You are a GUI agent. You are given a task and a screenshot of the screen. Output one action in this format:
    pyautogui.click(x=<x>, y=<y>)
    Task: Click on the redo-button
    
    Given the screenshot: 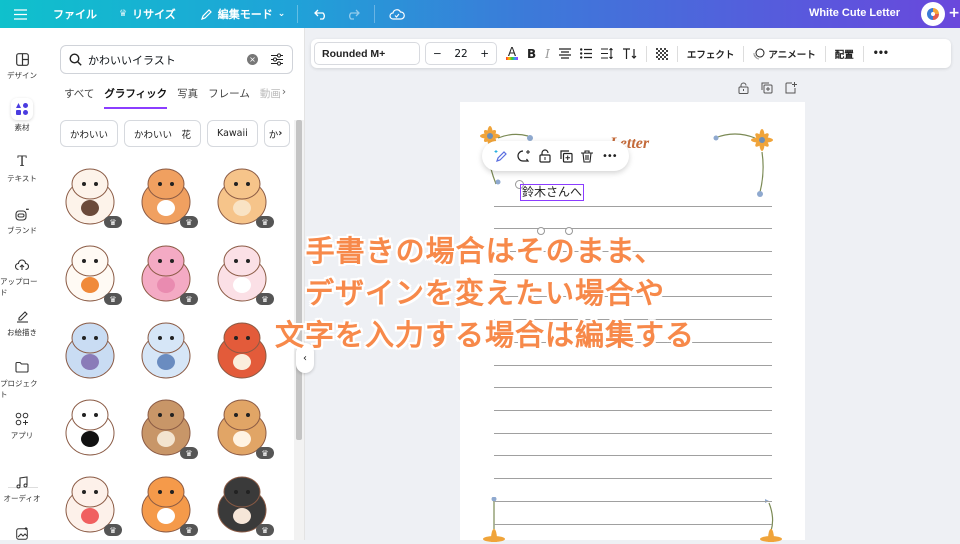 What is the action you would take?
    pyautogui.click(x=353, y=14)
    